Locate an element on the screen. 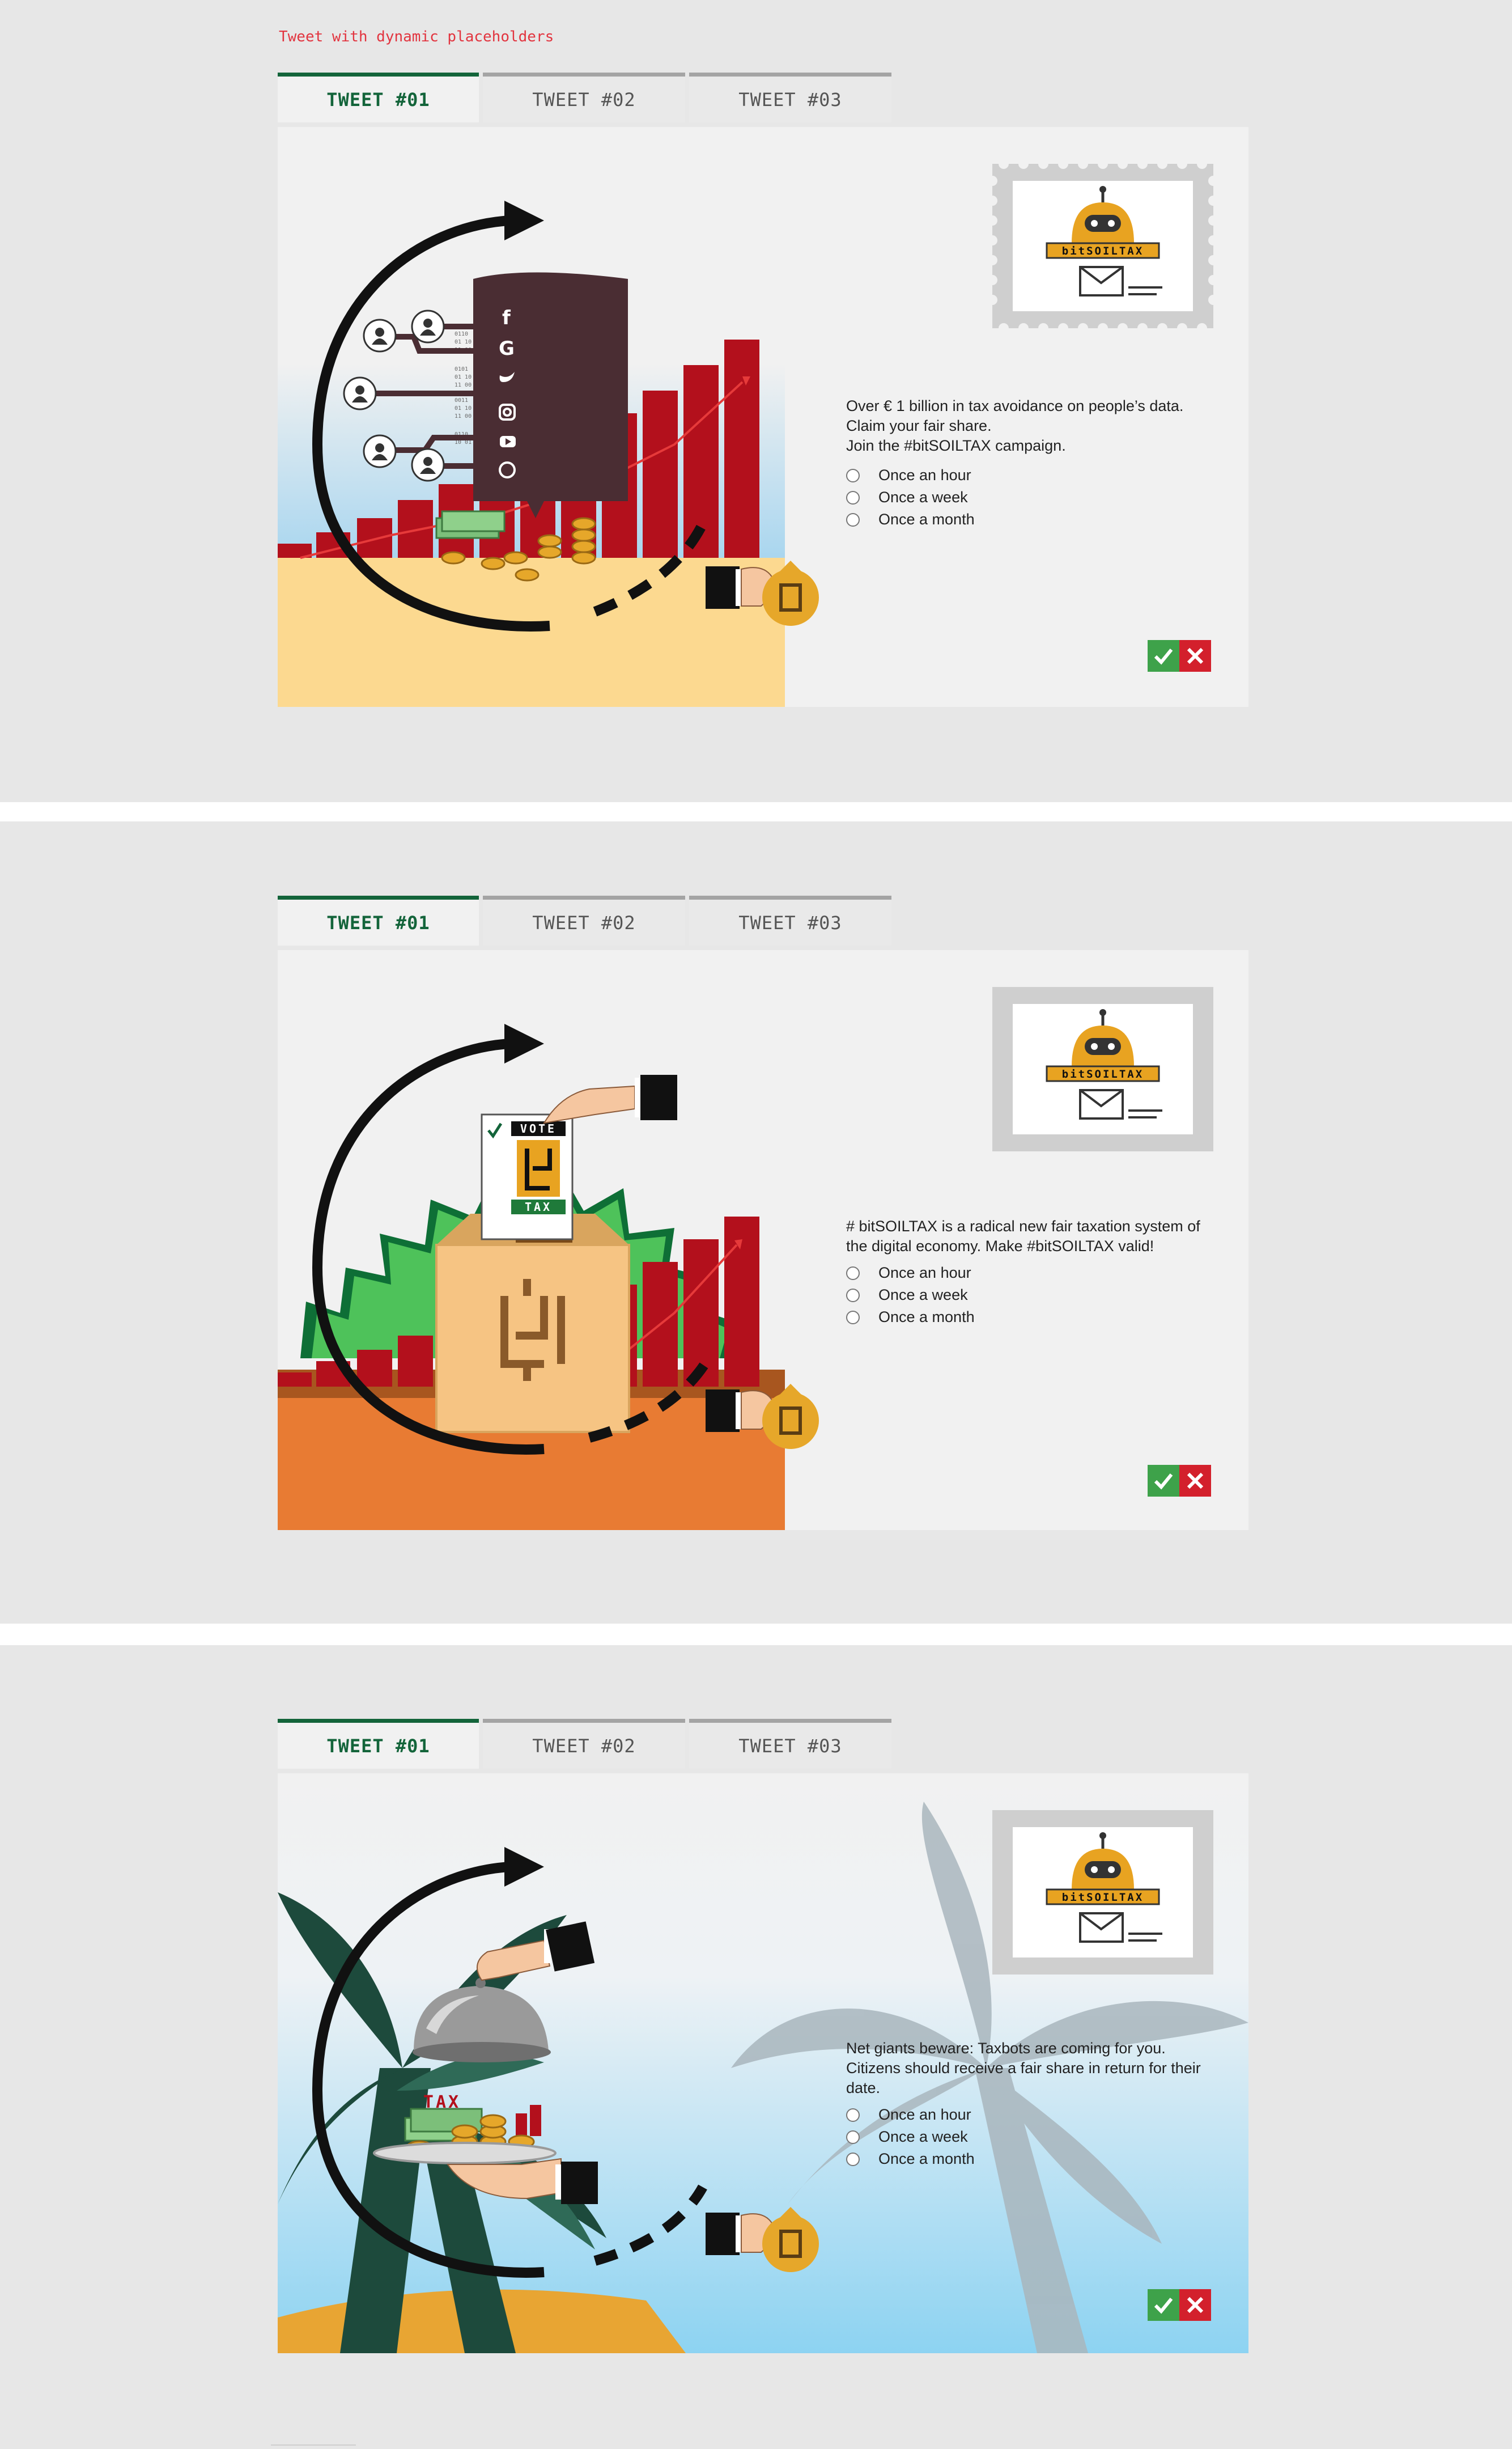  tweet-line: Claim your fair share. is located at coordinates (919, 425).